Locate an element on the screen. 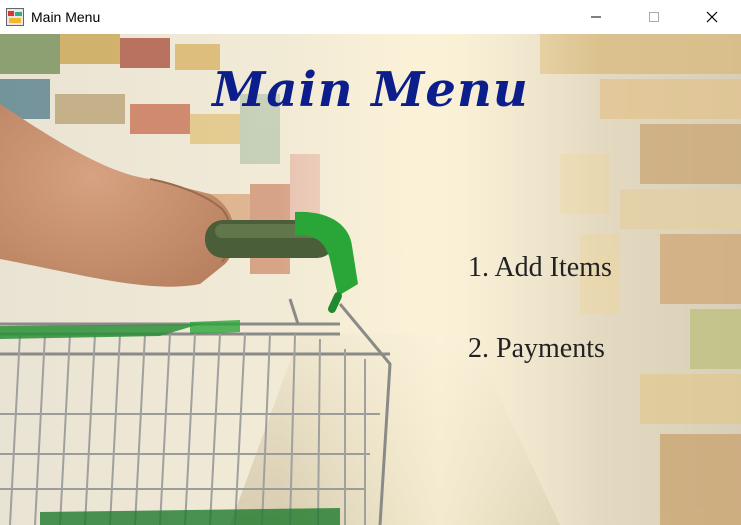 This screenshot has width=741, height=525. close-icon is located at coordinates (712, 17).